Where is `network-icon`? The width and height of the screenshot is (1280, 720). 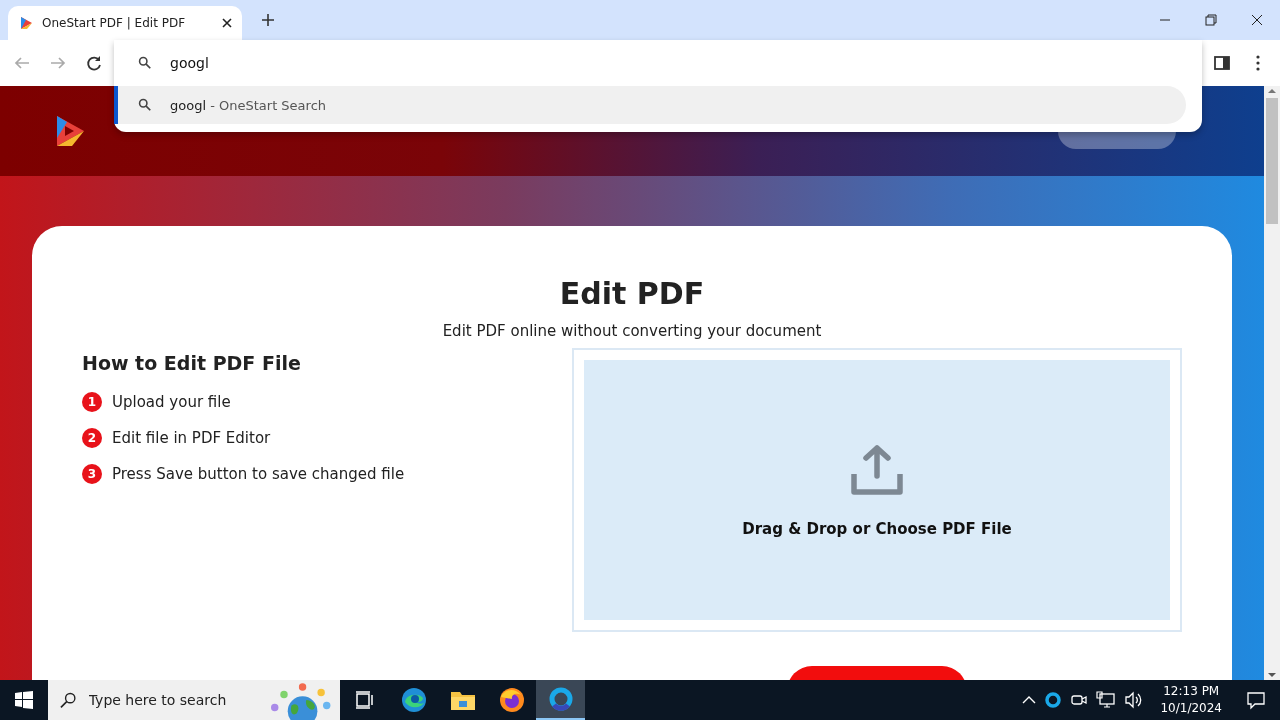
network-icon is located at coordinates (1106, 700).